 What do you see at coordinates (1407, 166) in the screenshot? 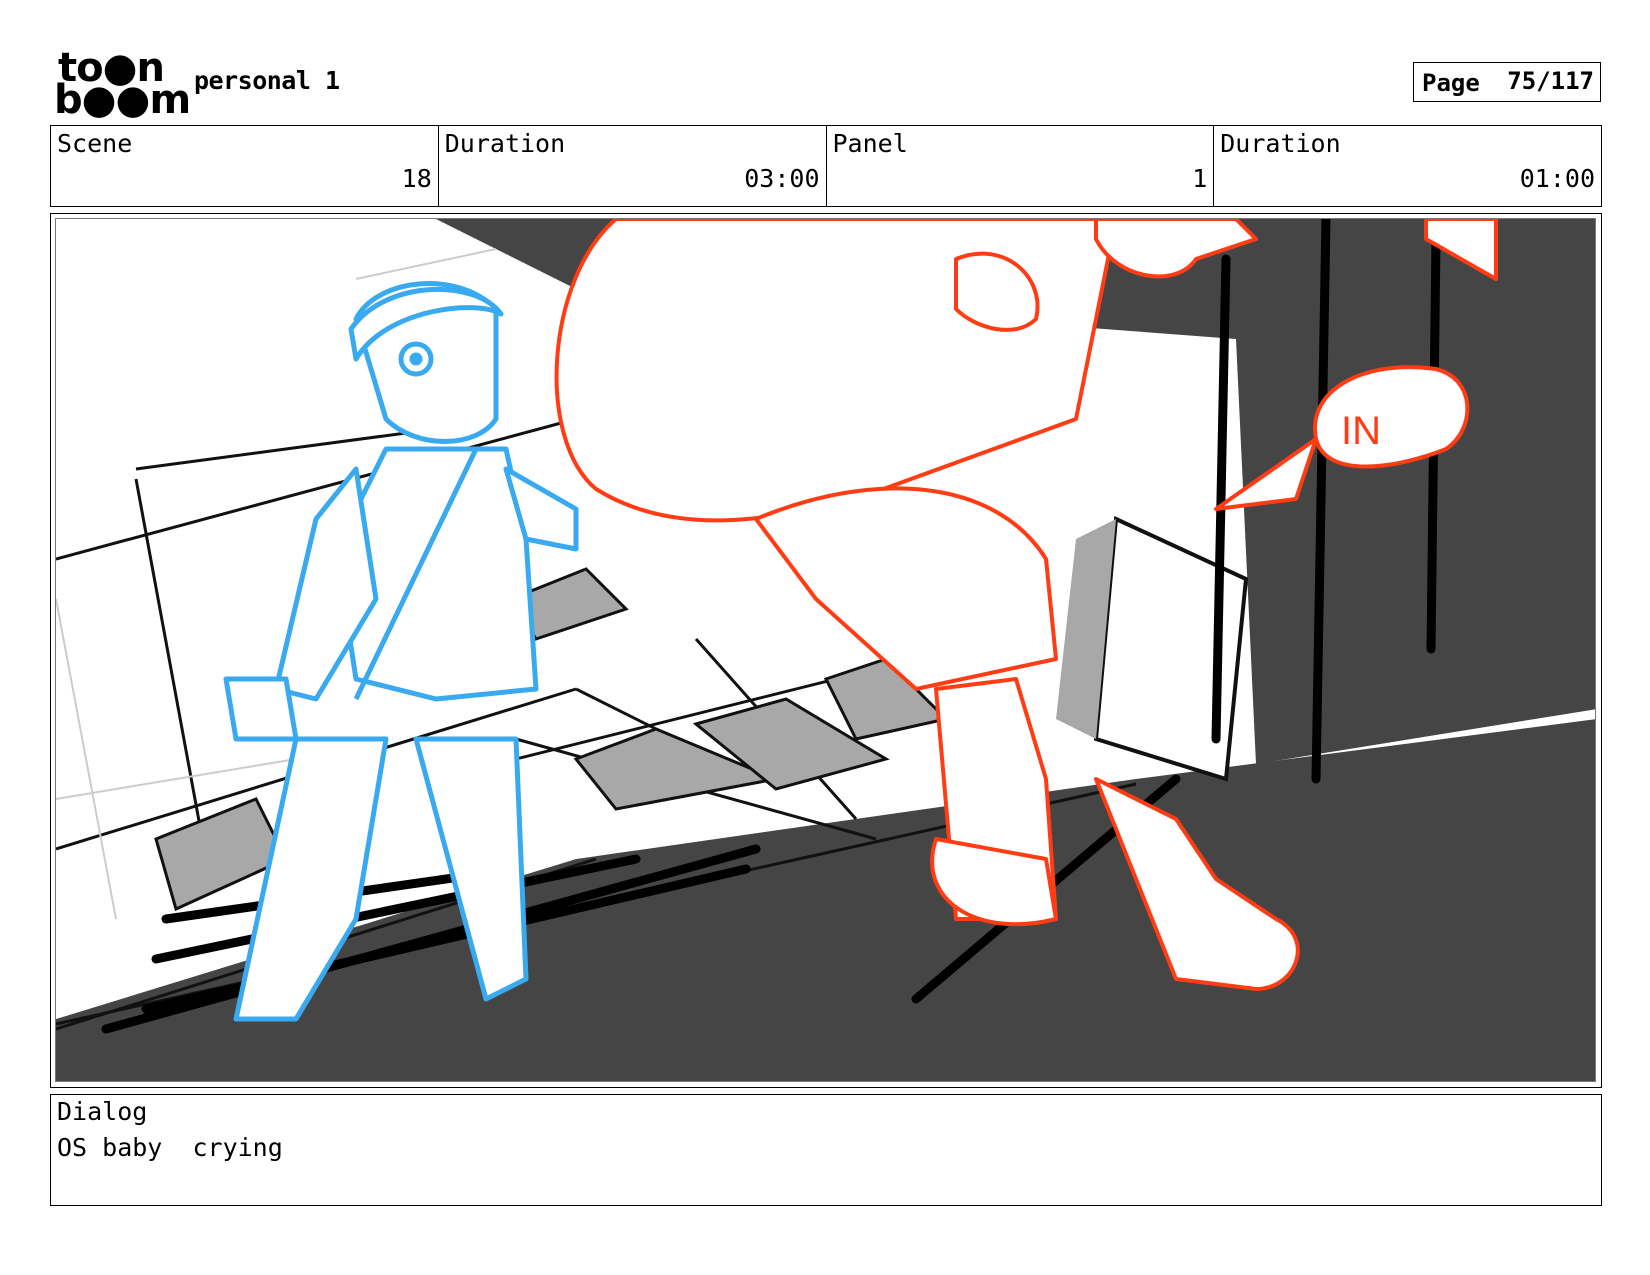
I see `panel-duration-cell: Duration 01:00` at bounding box center [1407, 166].